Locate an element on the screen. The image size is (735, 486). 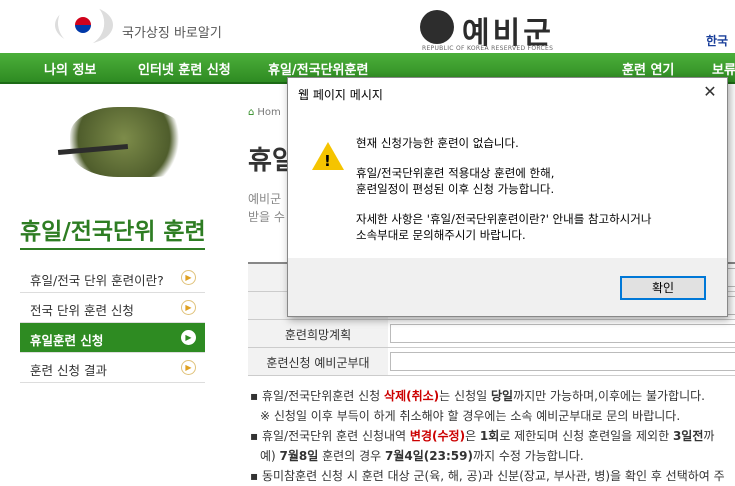
soldier-illustration is located at coordinates (130, 142).